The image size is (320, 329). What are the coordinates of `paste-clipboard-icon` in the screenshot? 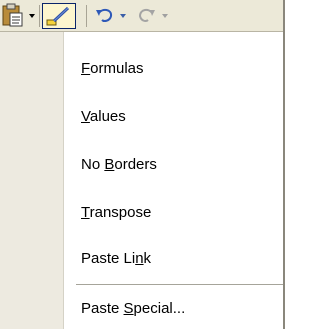 It's located at (12, 15).